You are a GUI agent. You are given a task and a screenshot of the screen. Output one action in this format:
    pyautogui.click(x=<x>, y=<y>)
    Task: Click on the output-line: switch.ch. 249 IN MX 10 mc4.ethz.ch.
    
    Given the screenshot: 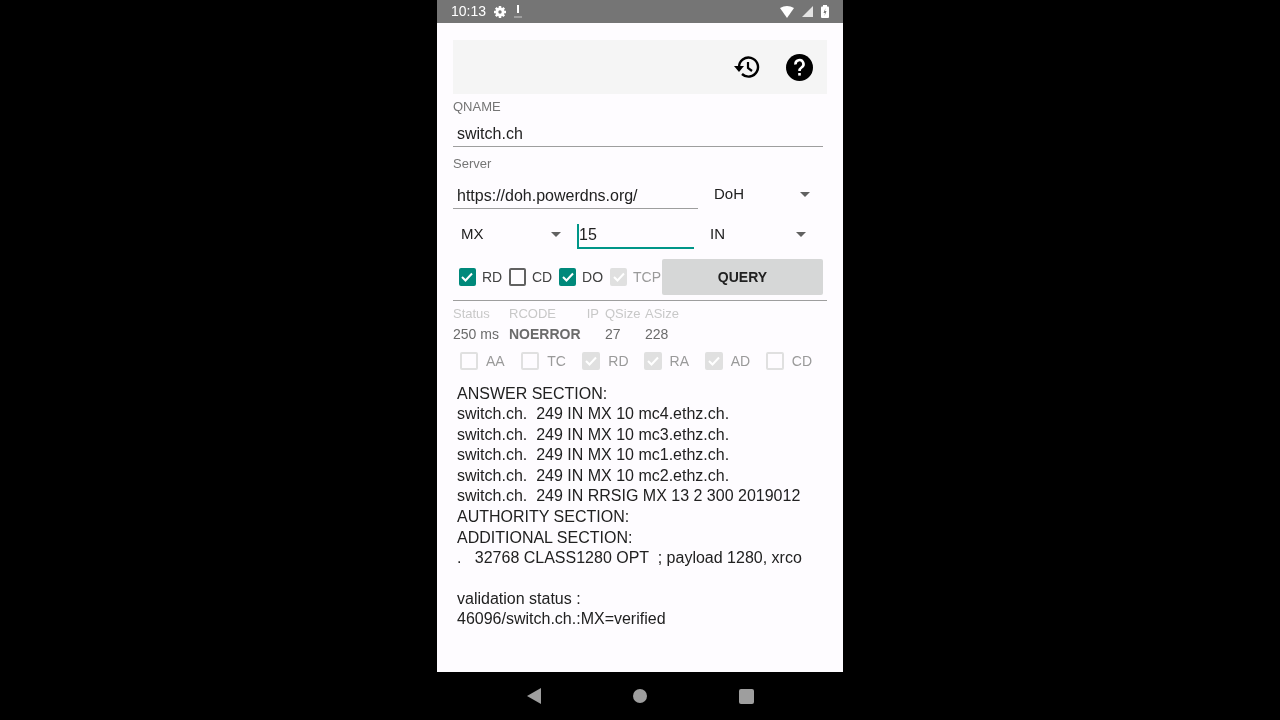 What is the action you would take?
    pyautogui.click(x=594, y=414)
    